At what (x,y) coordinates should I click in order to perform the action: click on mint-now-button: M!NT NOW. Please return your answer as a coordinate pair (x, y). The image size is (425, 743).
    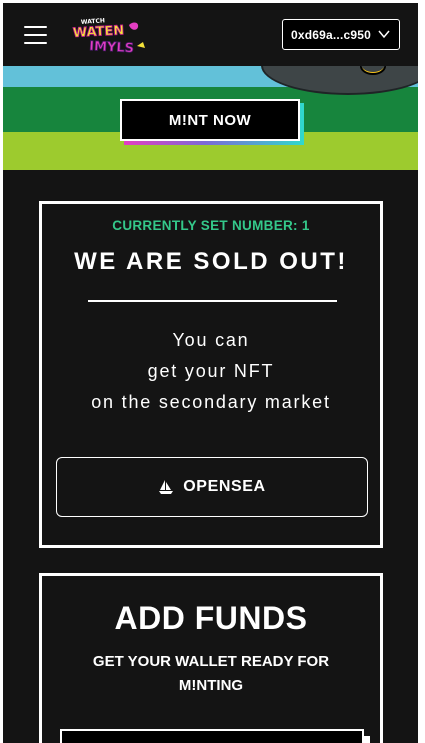
    Looking at the image, I should click on (210, 120).